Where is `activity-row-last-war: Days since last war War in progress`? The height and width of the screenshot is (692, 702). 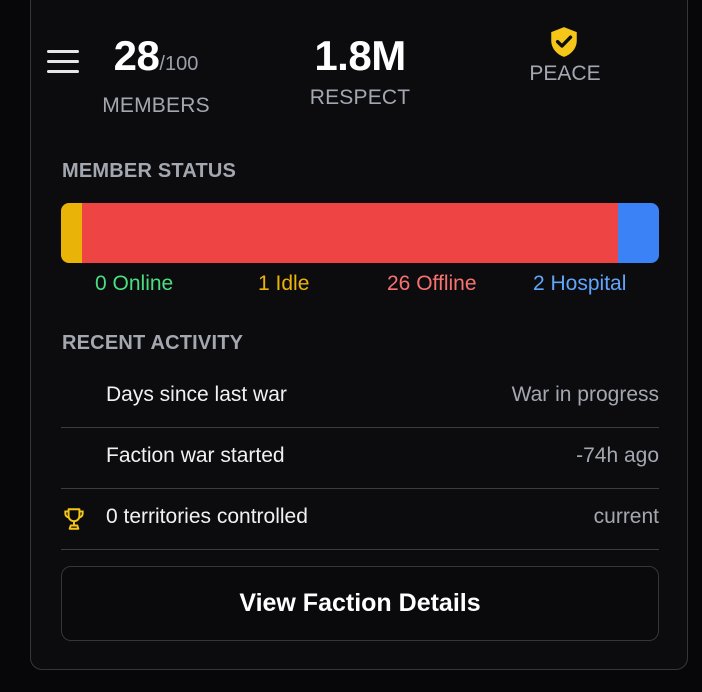 activity-row-last-war: Days since last war War in progress is located at coordinates (360, 398).